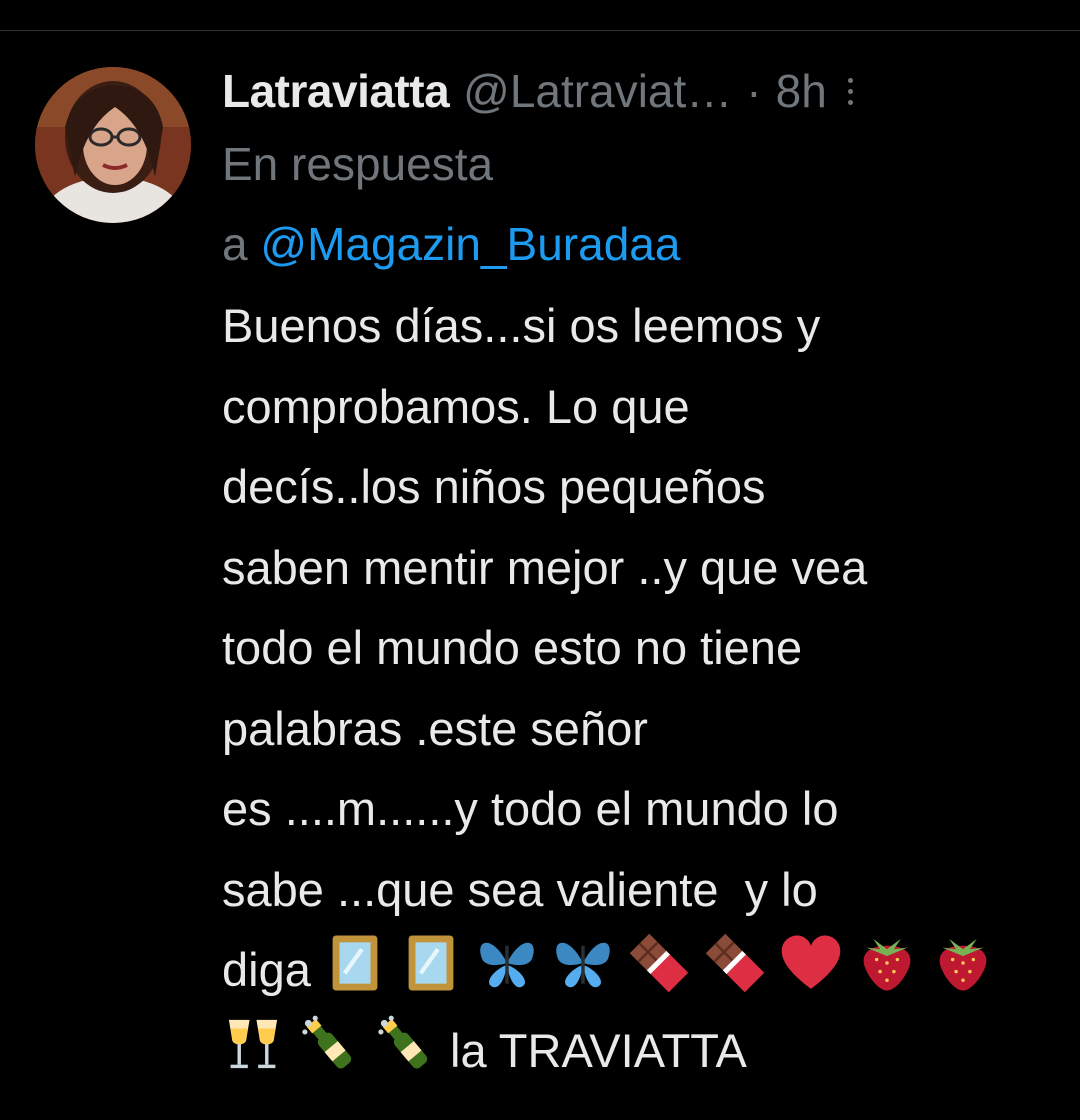 The image size is (1080, 1120). Describe the element at coordinates (456, 406) in the screenshot. I see `tweet-text-line: comprobamos. Lo que` at that location.